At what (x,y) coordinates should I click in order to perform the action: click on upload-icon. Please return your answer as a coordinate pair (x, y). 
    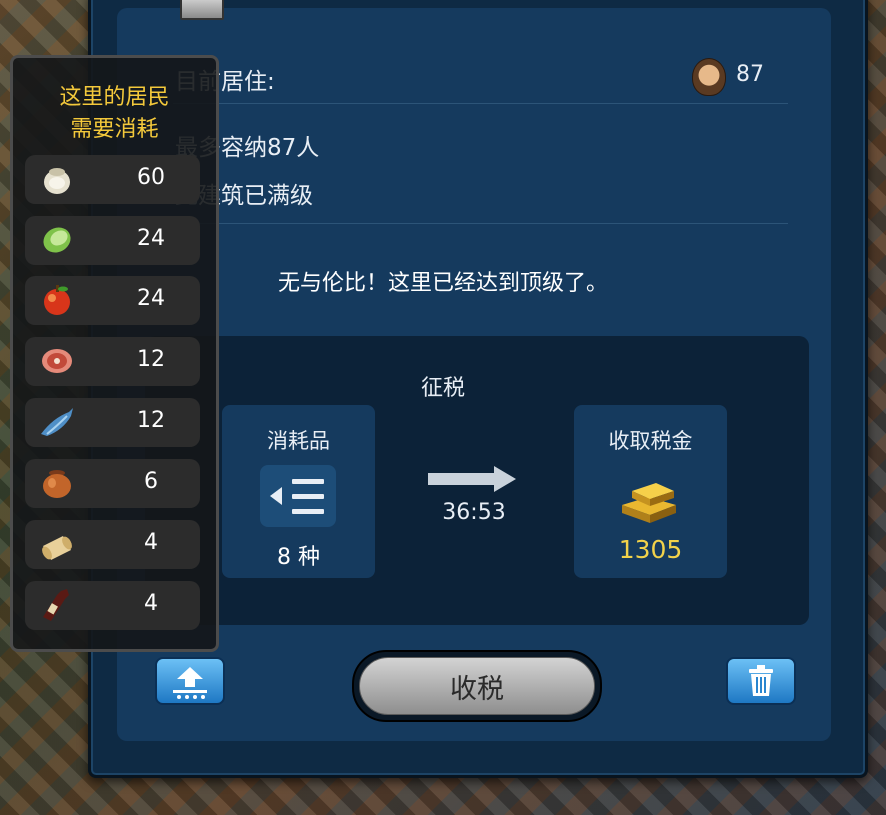
    Looking at the image, I should click on (190, 683).